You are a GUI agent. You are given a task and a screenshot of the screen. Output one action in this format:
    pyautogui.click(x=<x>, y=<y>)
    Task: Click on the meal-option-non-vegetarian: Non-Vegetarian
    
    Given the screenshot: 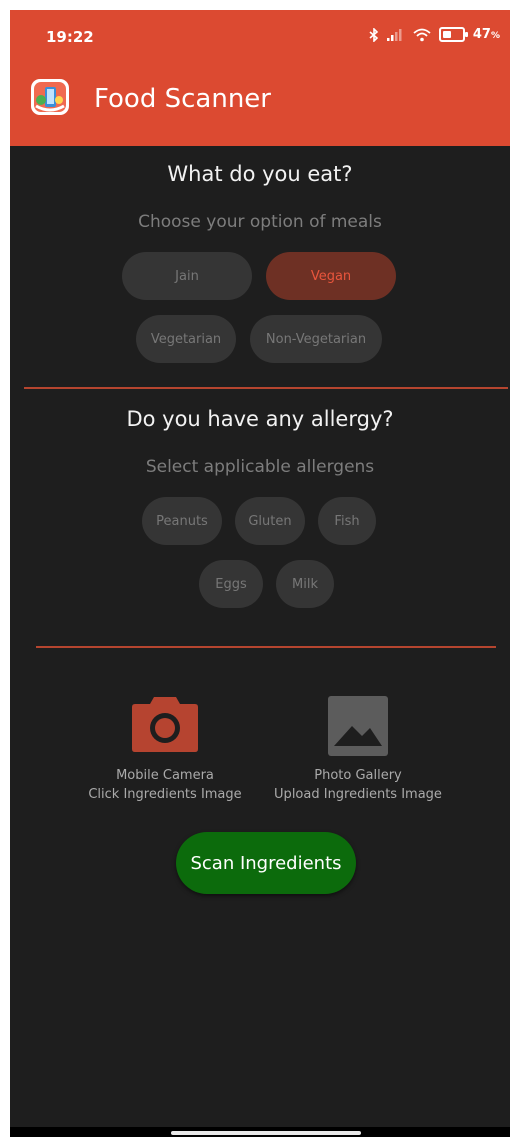 What is the action you would take?
    pyautogui.click(x=316, y=339)
    